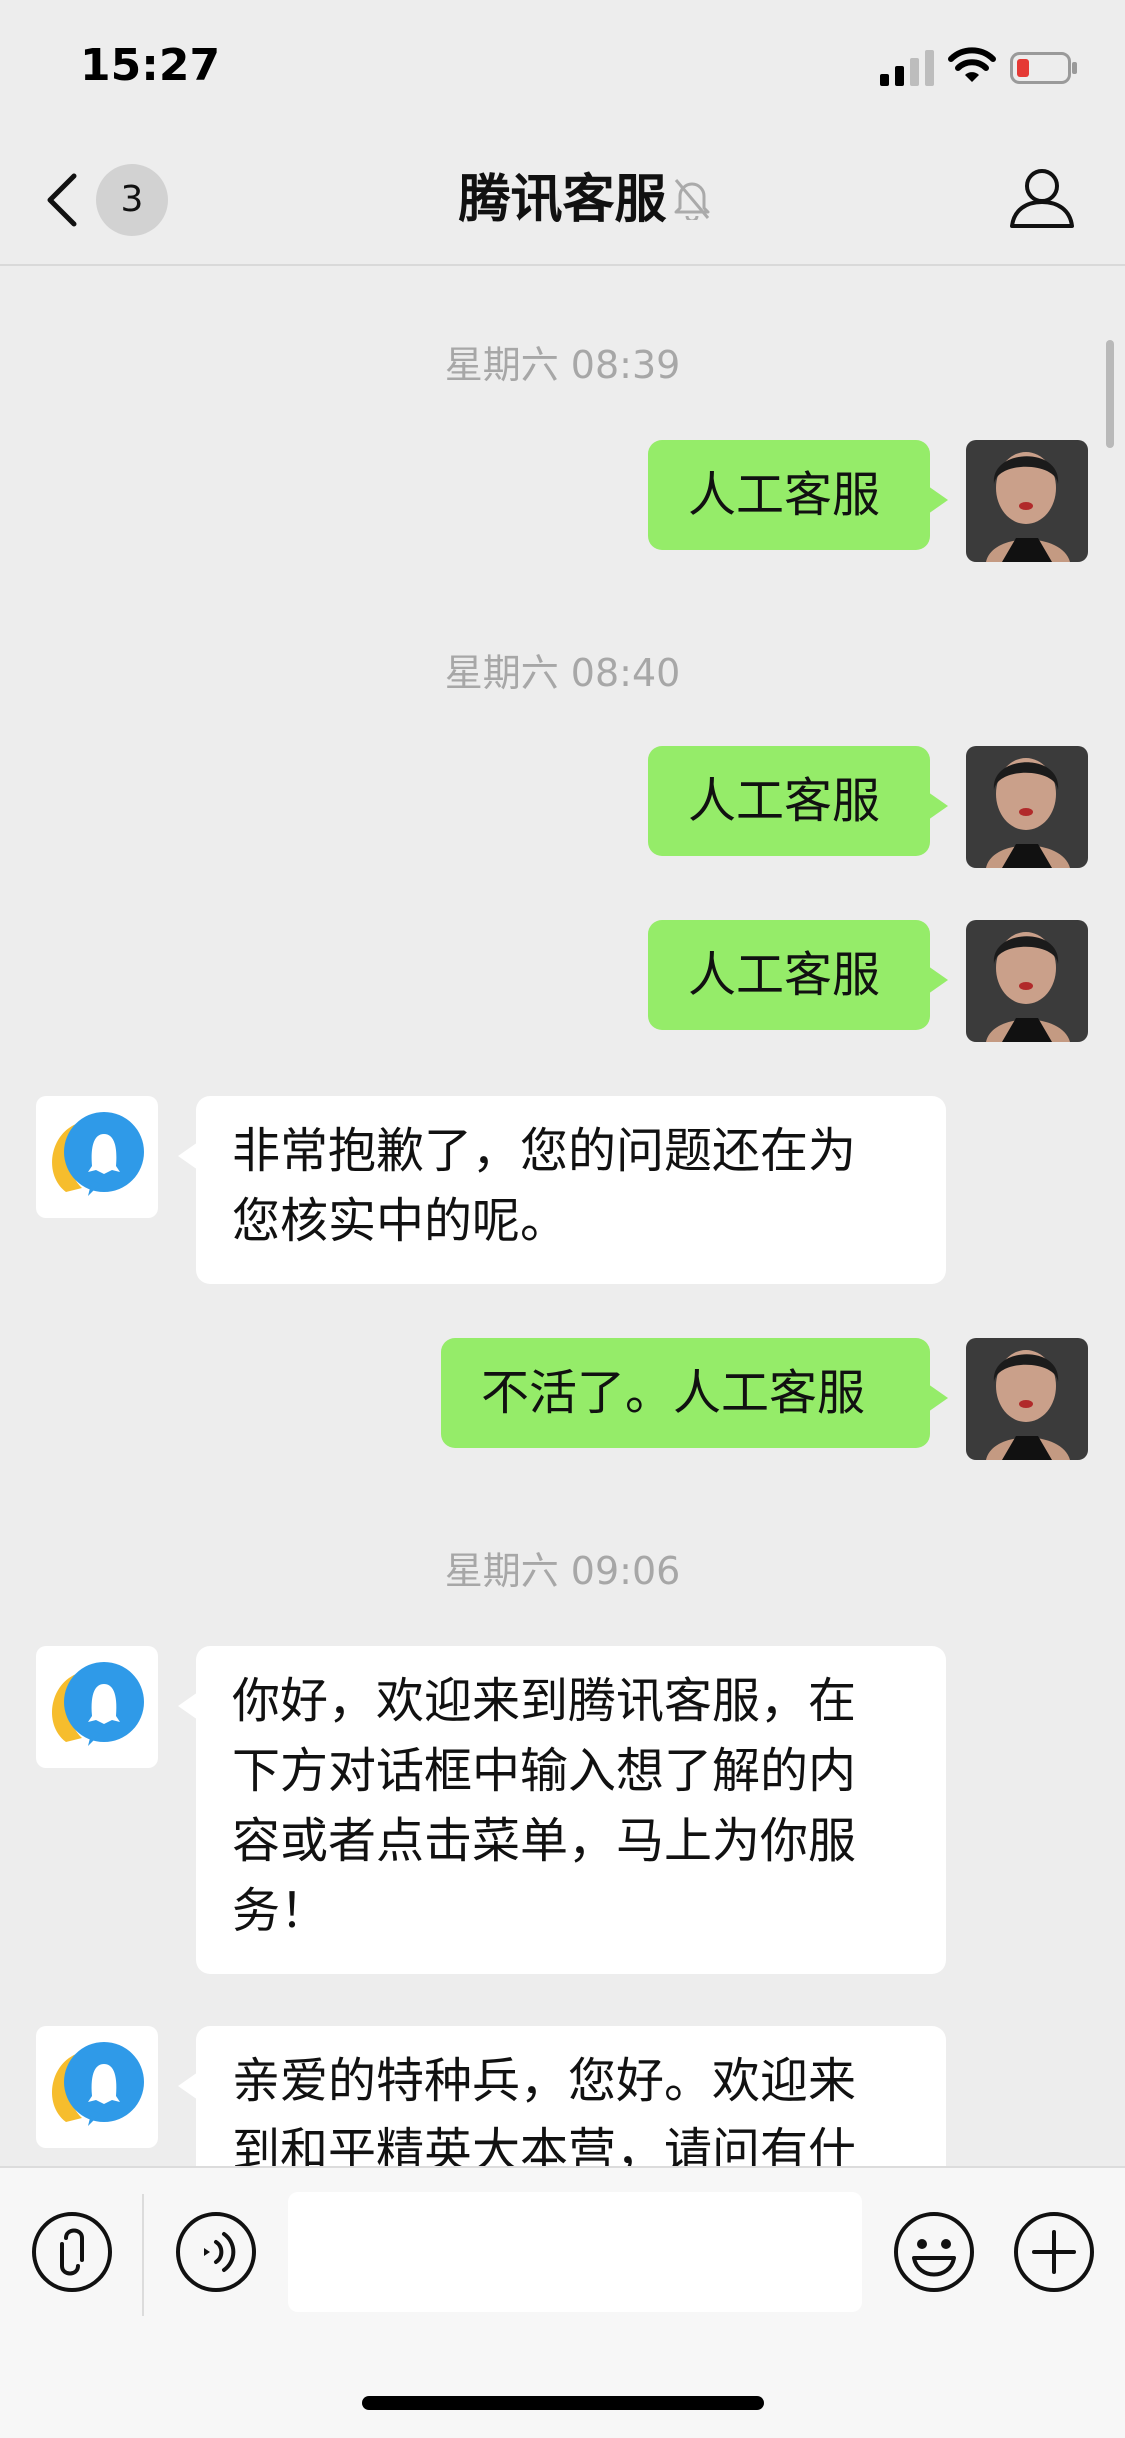 The height and width of the screenshot is (2438, 1125). What do you see at coordinates (562, 1571) in the screenshot?
I see `timestamp: 星期六 09:06` at bounding box center [562, 1571].